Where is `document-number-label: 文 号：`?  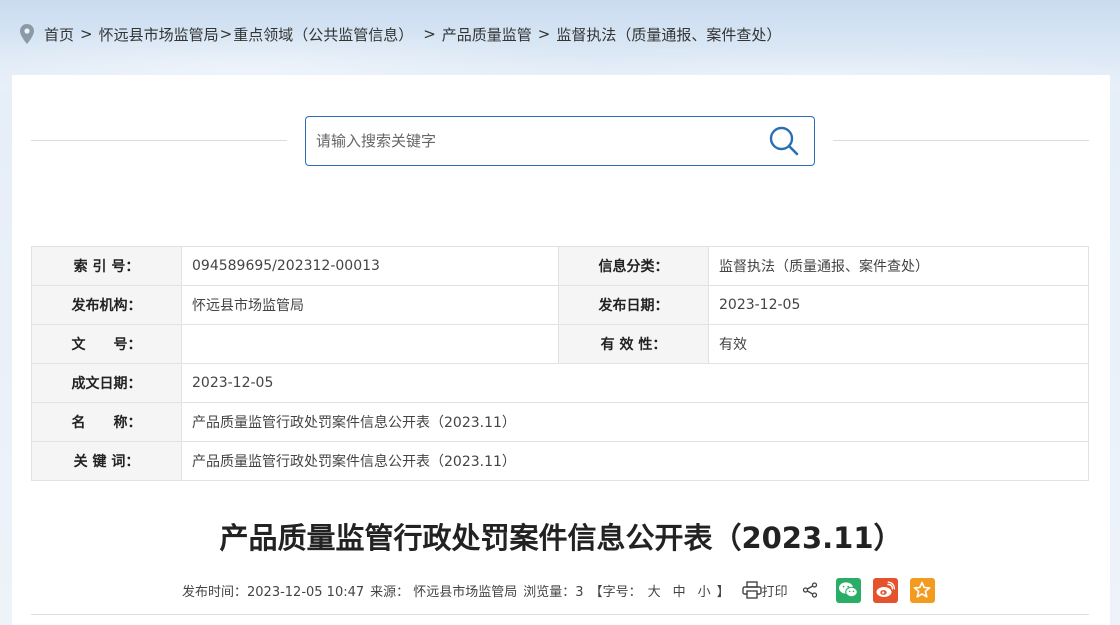 document-number-label: 文 号： is located at coordinates (106, 344).